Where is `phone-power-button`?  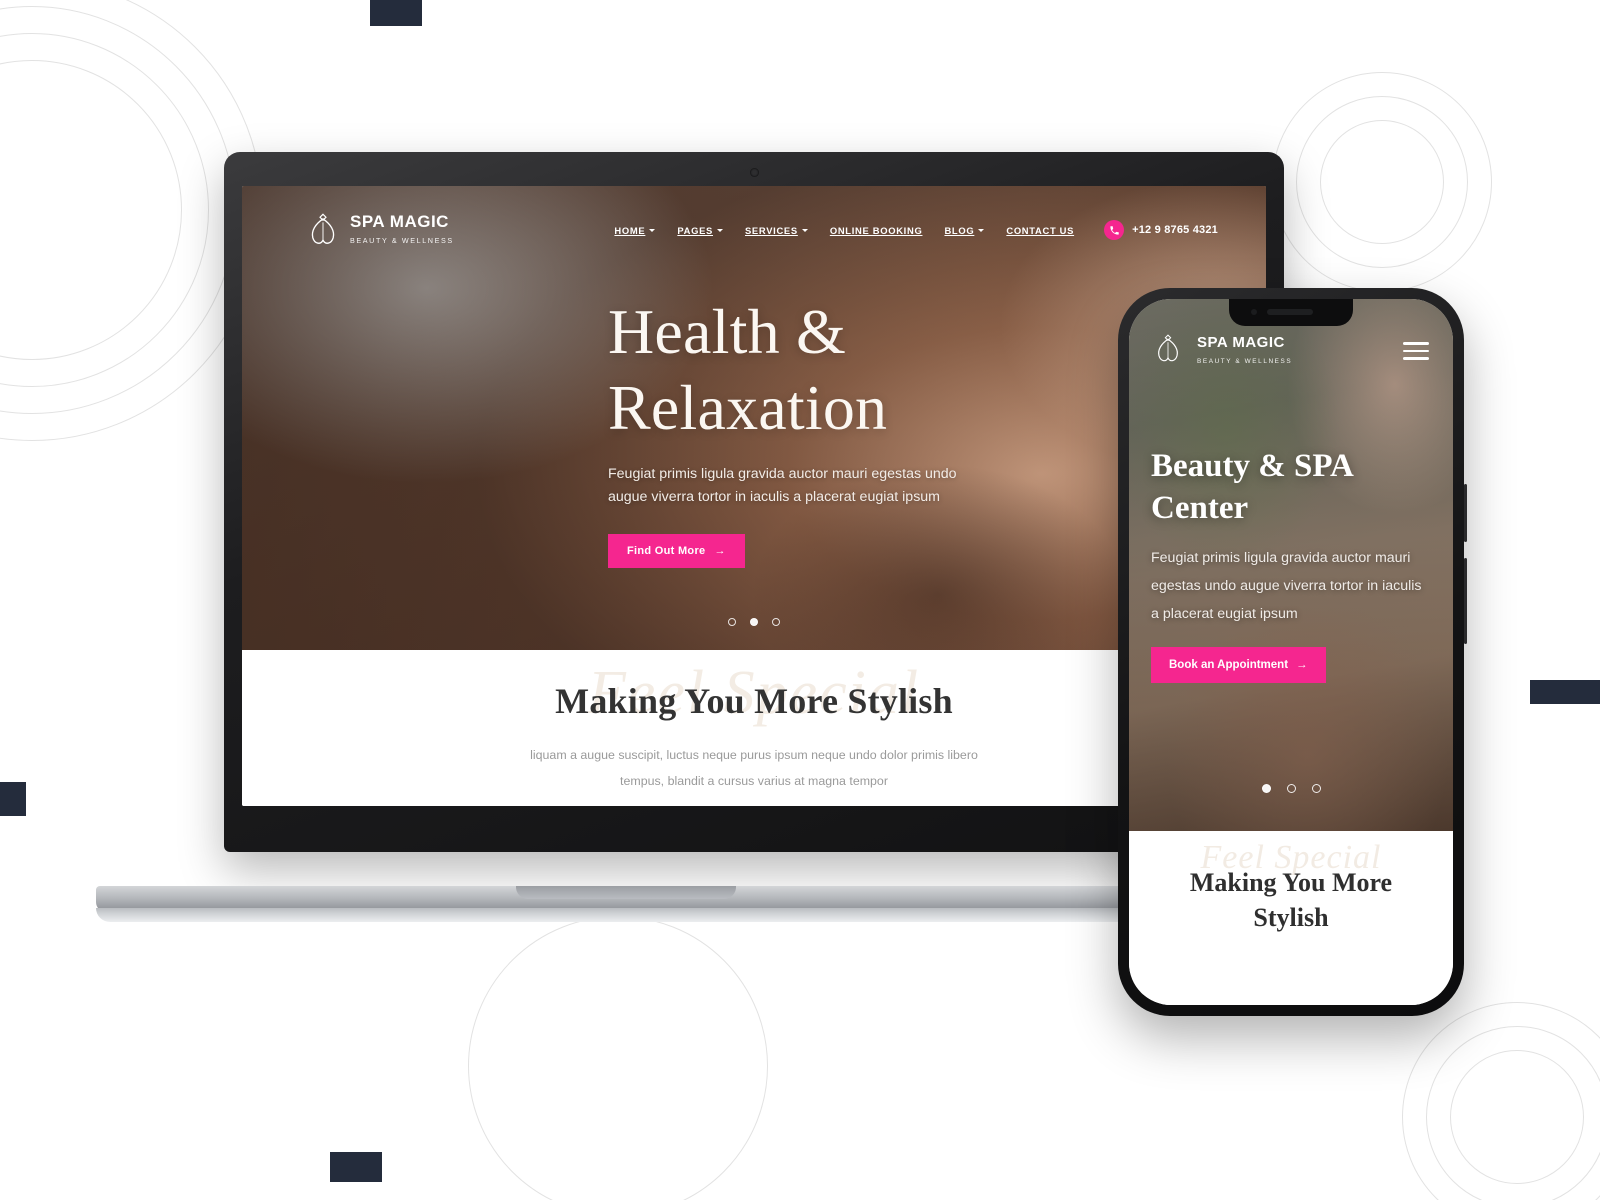
phone-power-button is located at coordinates (1465, 601).